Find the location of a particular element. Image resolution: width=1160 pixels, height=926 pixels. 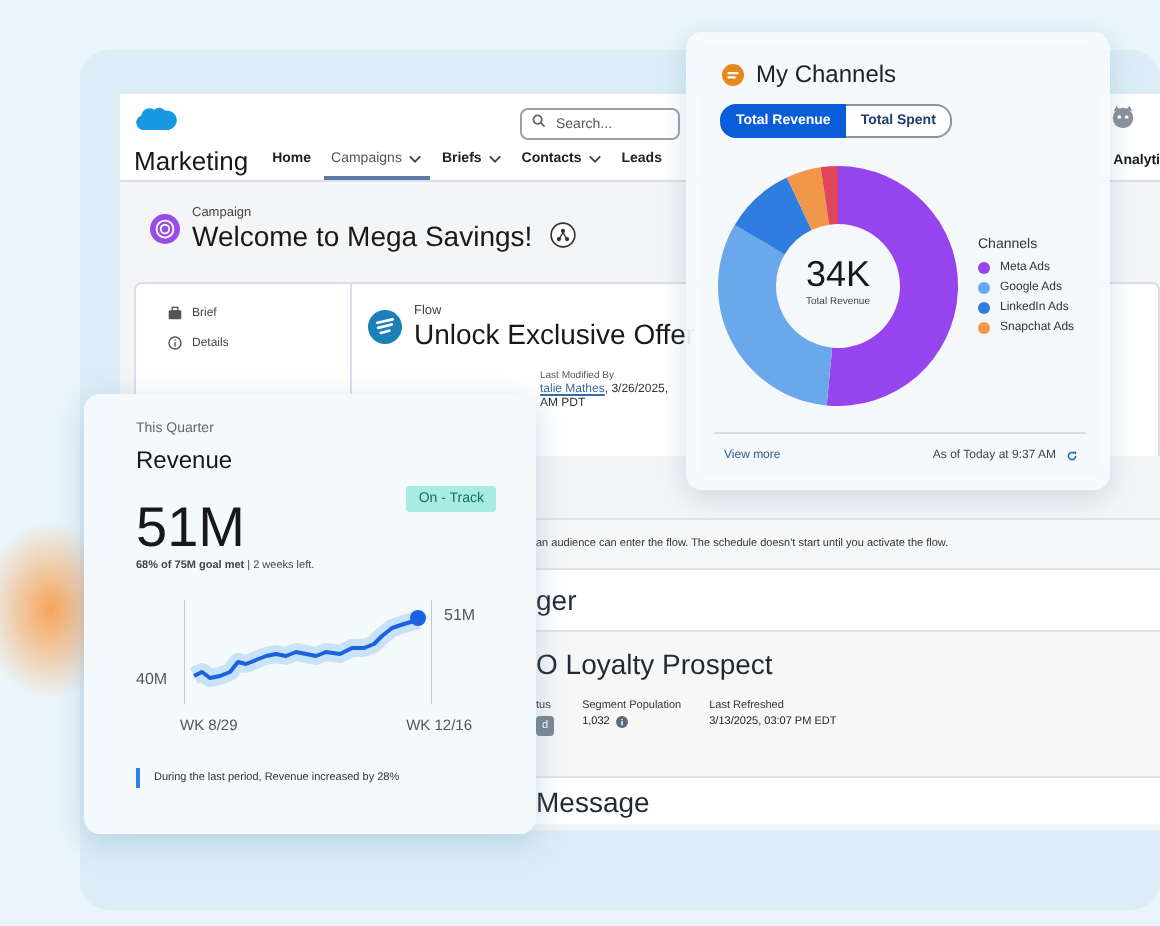

flow-title: Unlock Exclusive Offer is located at coordinates (555, 334).